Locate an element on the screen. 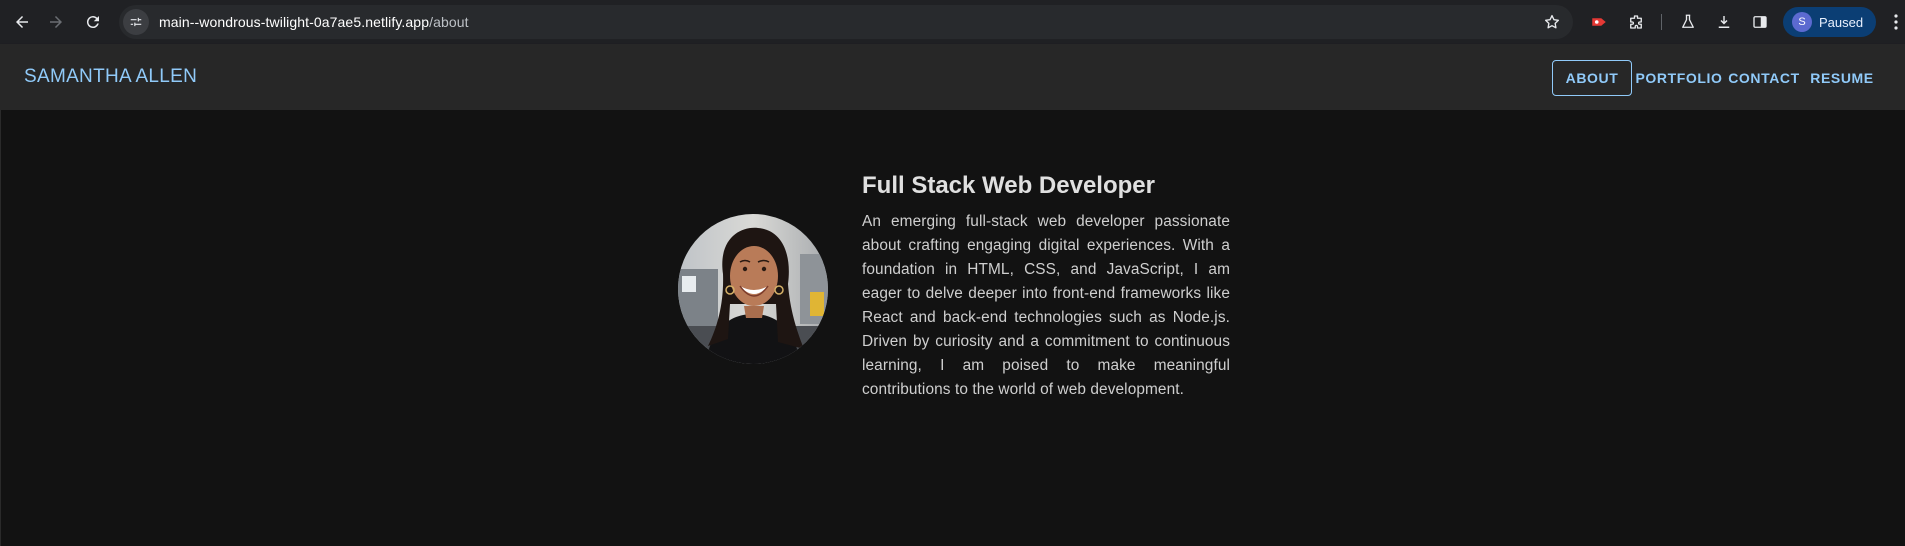 Image resolution: width=1905 pixels, height=546 pixels. labs-button is located at coordinates (1688, 22).